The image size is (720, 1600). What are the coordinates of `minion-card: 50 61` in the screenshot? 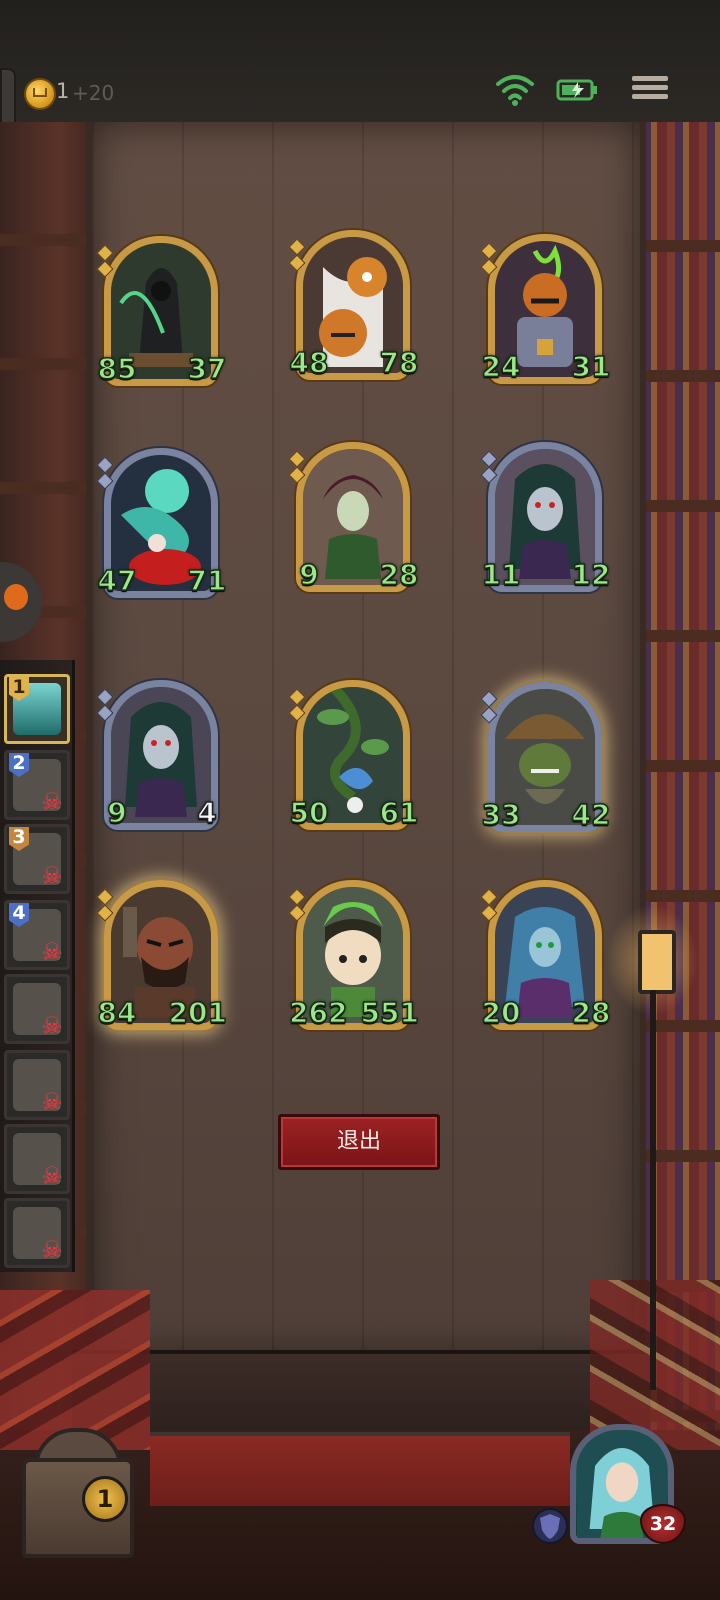 It's located at (354, 757).